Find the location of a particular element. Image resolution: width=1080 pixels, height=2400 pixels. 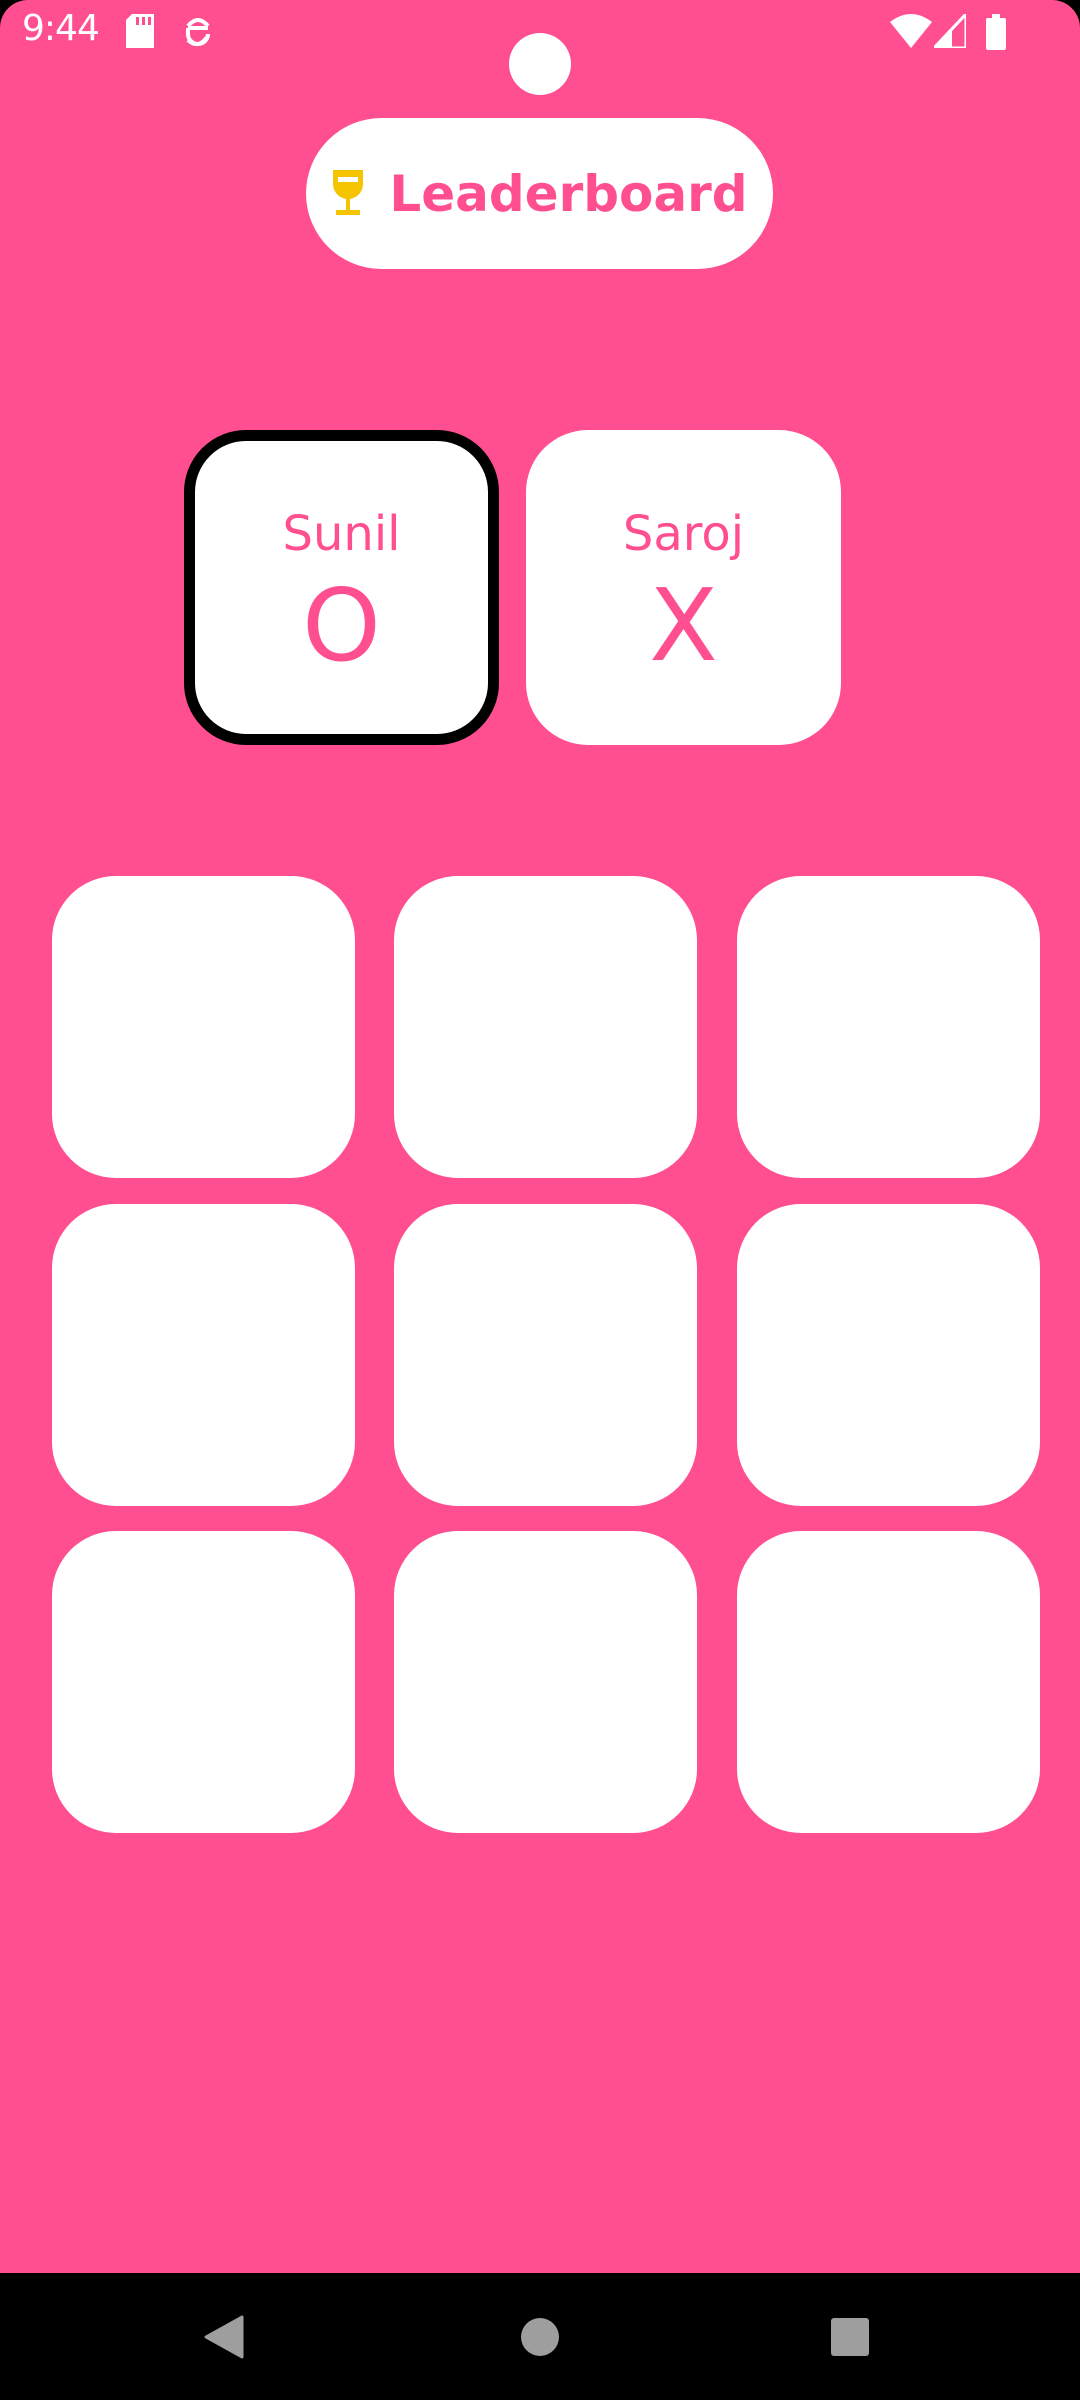

player-card-2: Saroj X is located at coordinates (683, 587).